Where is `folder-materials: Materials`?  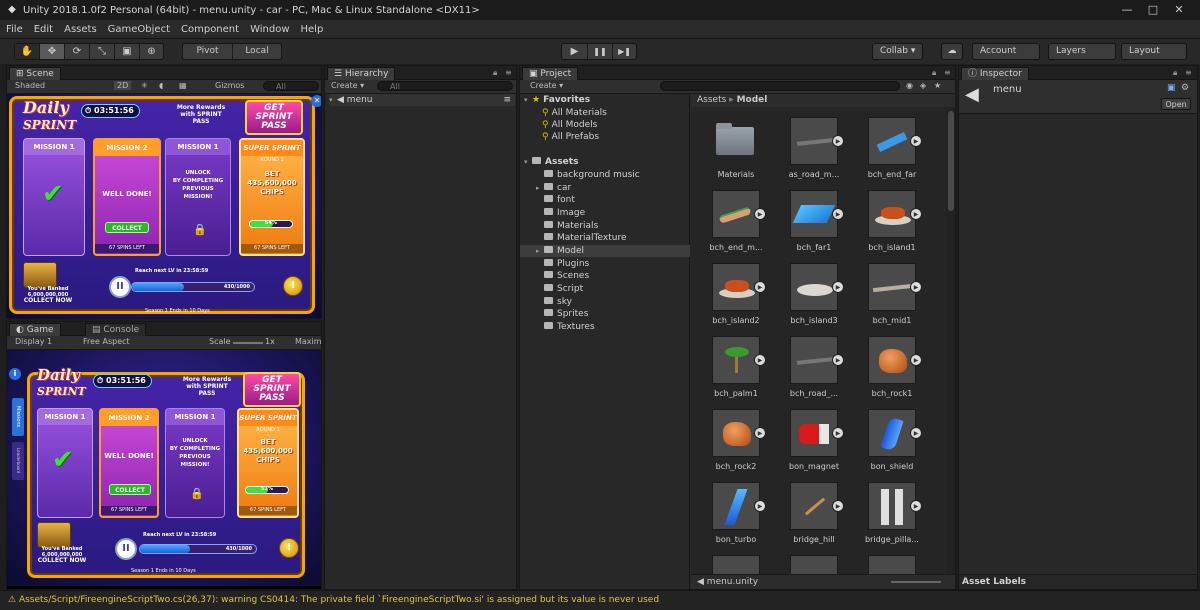
folder-materials: Materials is located at coordinates (567, 226).